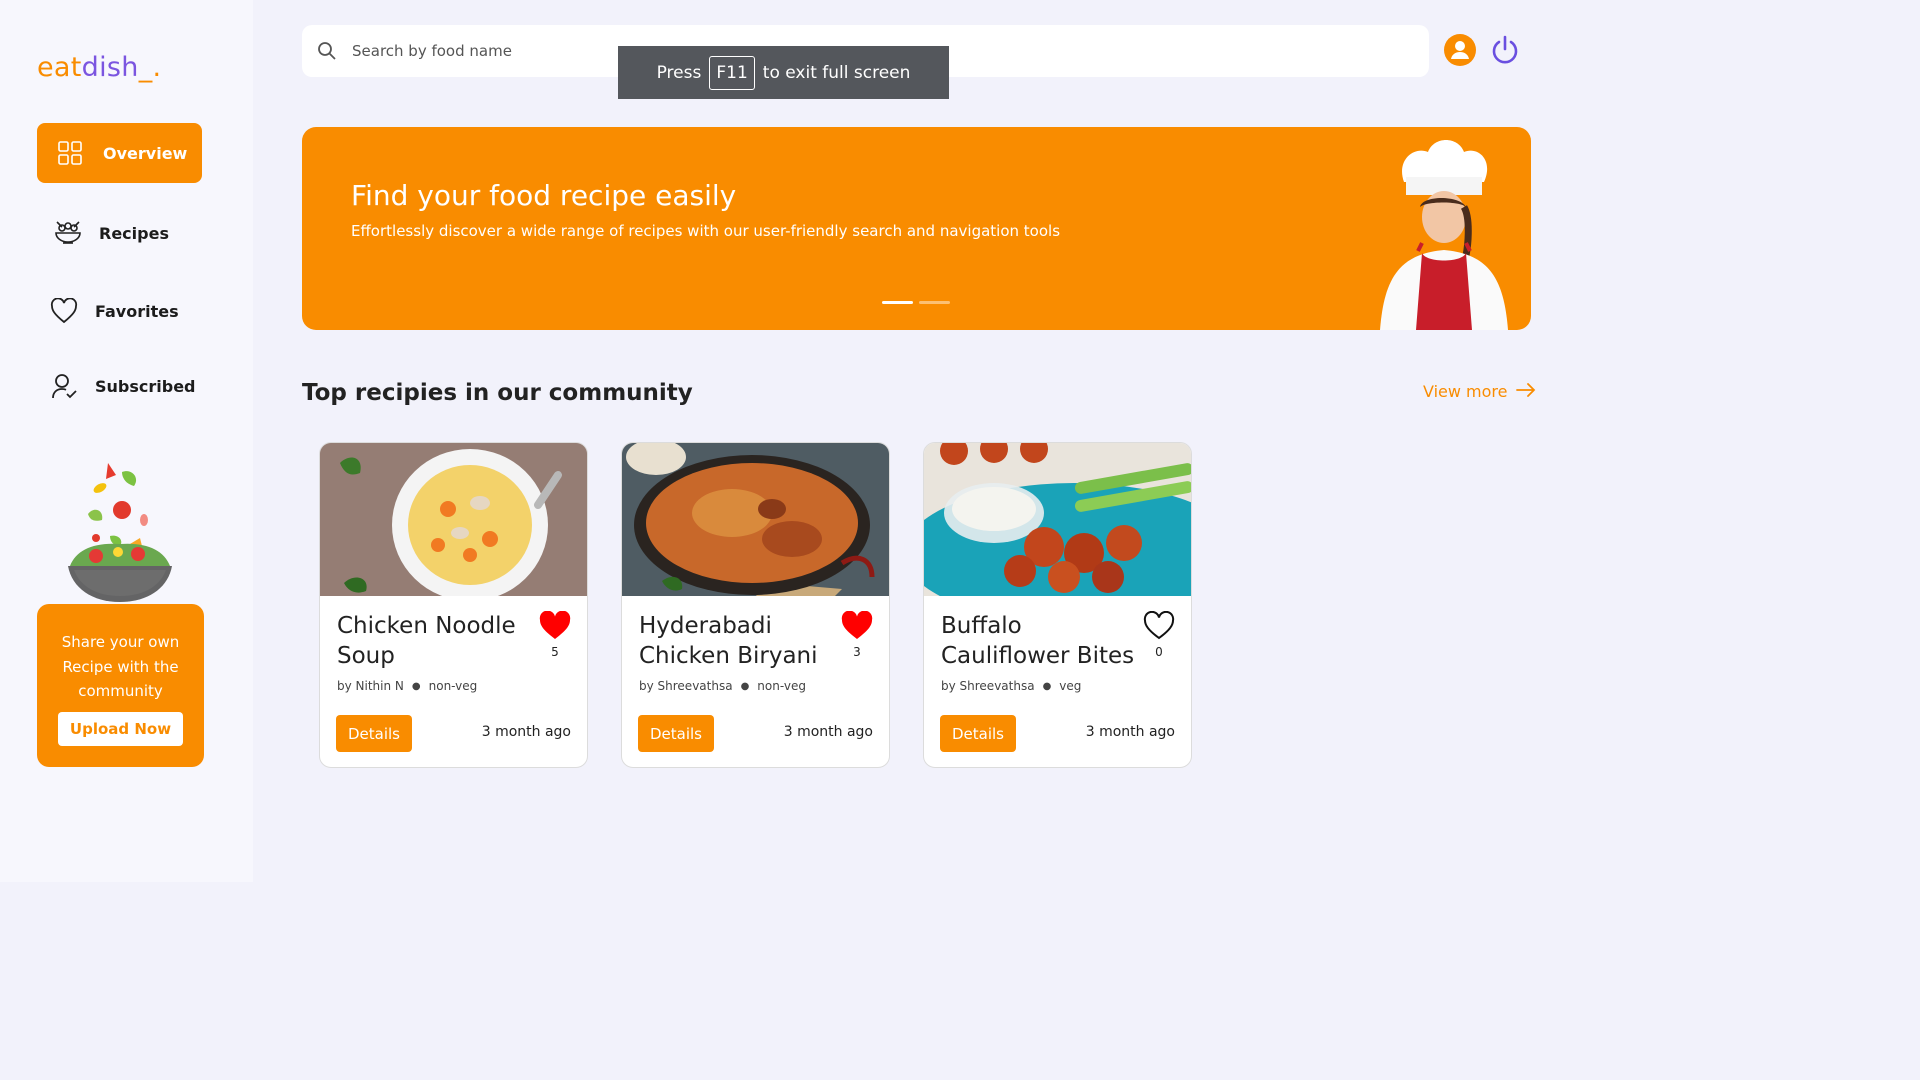 This screenshot has width=1920, height=1080. I want to click on share-recipe-text: Share your own Recipe with the community, so click(120, 666).